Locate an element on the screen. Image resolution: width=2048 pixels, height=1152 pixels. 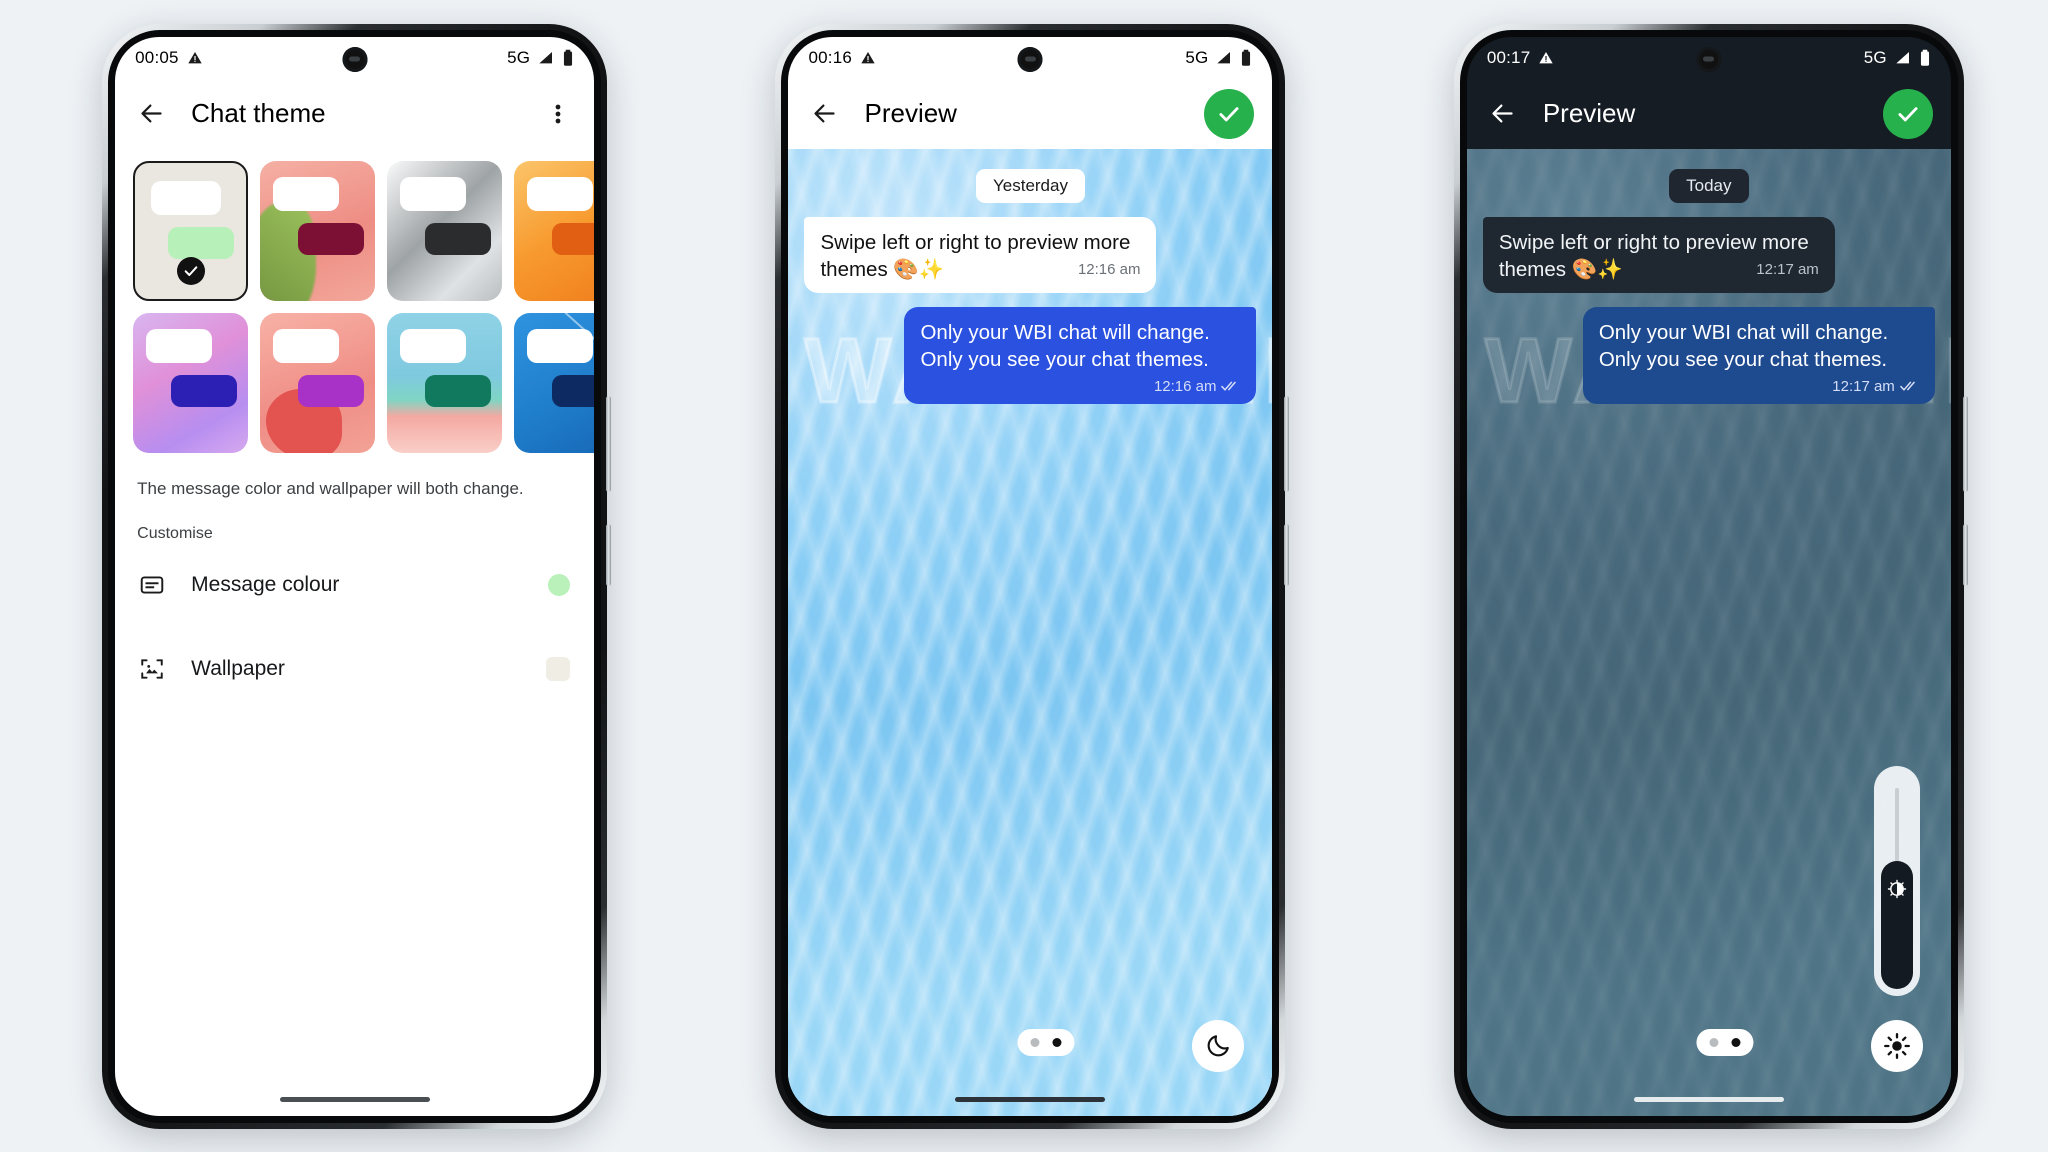
light-mode-toggle-button is located at coordinates (1896, 1045).